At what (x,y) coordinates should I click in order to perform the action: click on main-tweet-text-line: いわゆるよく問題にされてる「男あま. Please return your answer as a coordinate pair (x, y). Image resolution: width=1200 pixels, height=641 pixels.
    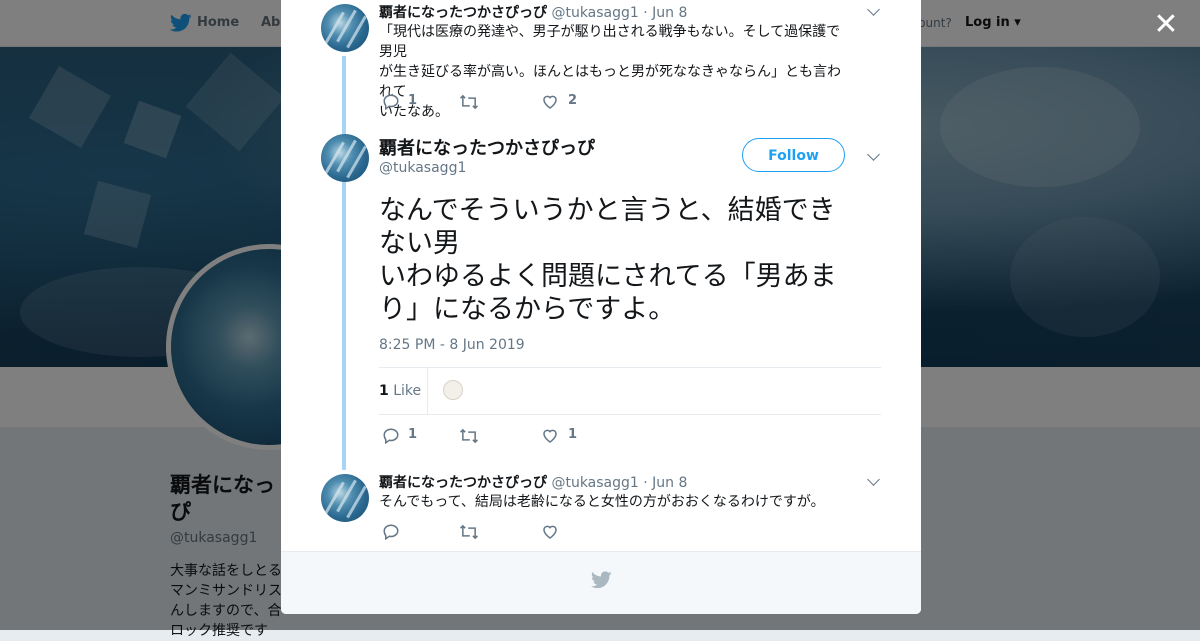
    Looking at the image, I should click on (608, 276).